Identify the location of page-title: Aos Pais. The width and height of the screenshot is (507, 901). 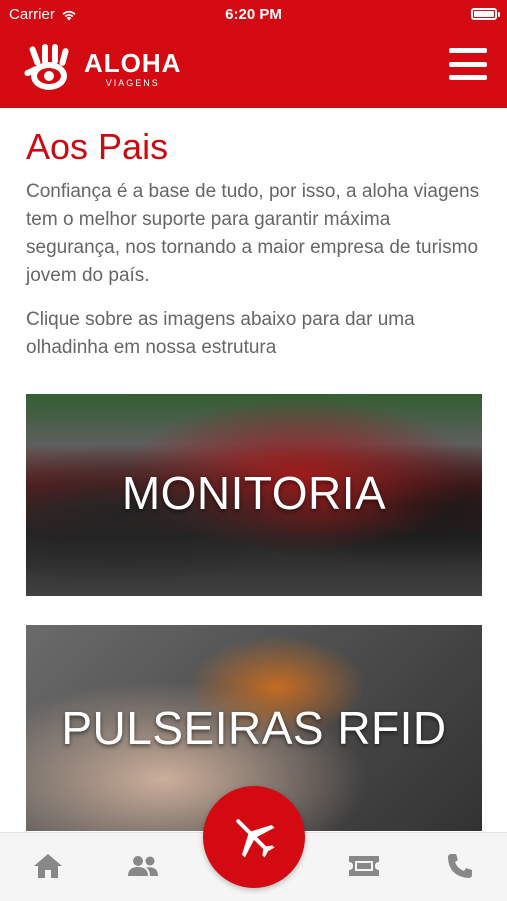
(97, 146).